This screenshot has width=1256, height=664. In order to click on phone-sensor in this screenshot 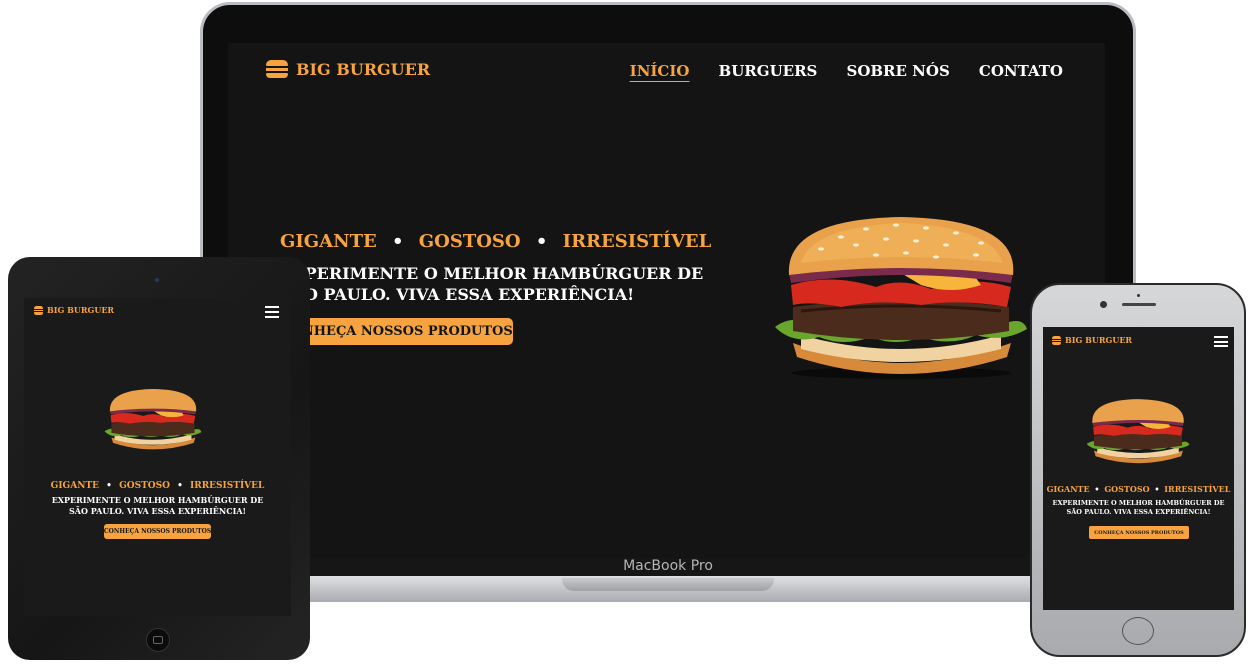, I will do `click(1138, 295)`.